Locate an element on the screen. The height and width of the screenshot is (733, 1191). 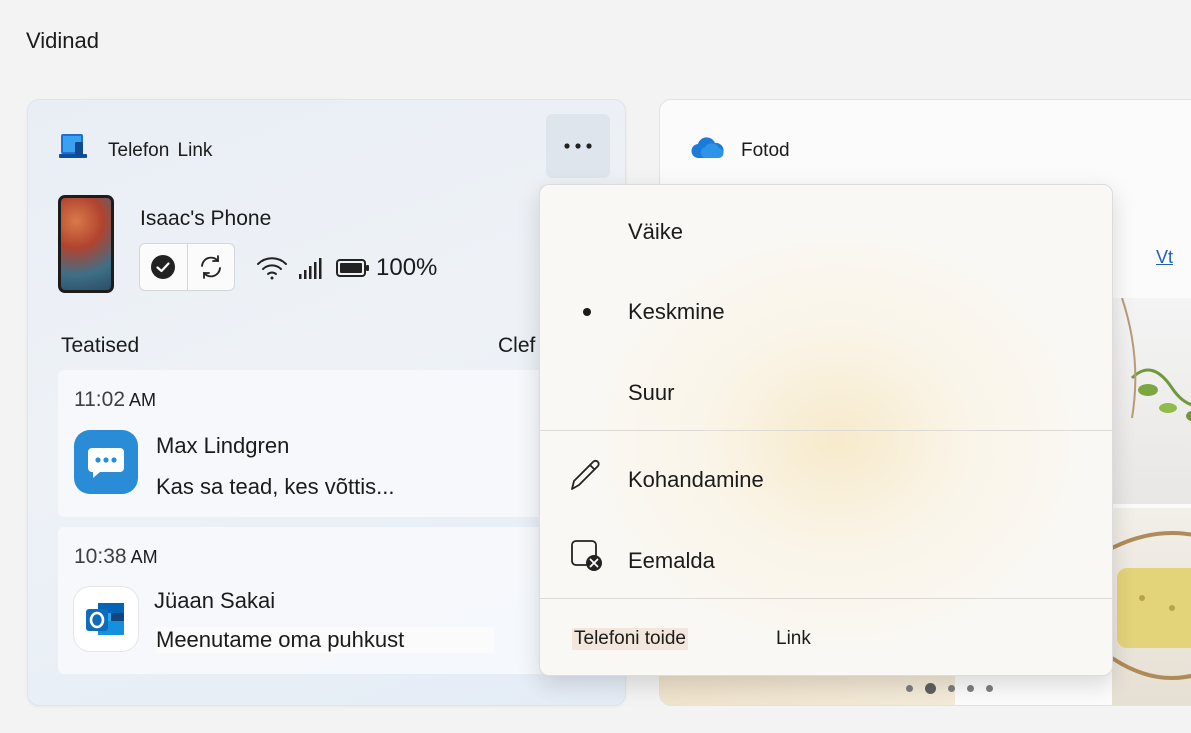
notification-preview: Meenutame oma puhkust is located at coordinates (325, 640).